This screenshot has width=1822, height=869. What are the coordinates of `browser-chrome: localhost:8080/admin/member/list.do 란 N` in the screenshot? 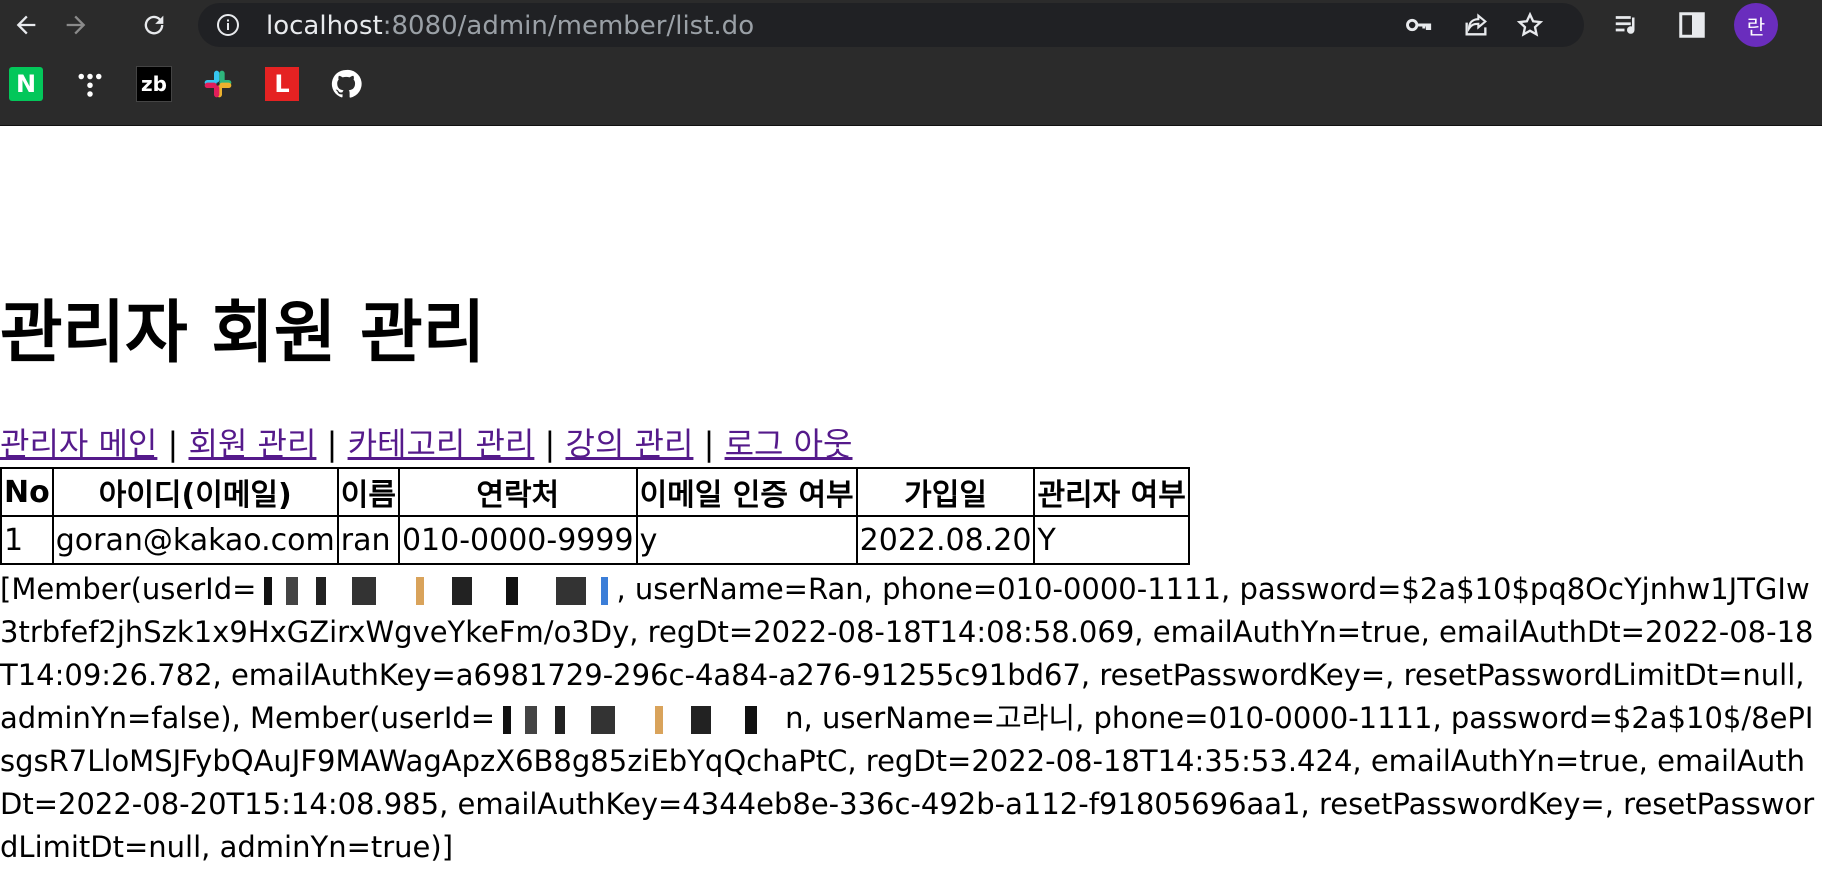 It's located at (911, 63).